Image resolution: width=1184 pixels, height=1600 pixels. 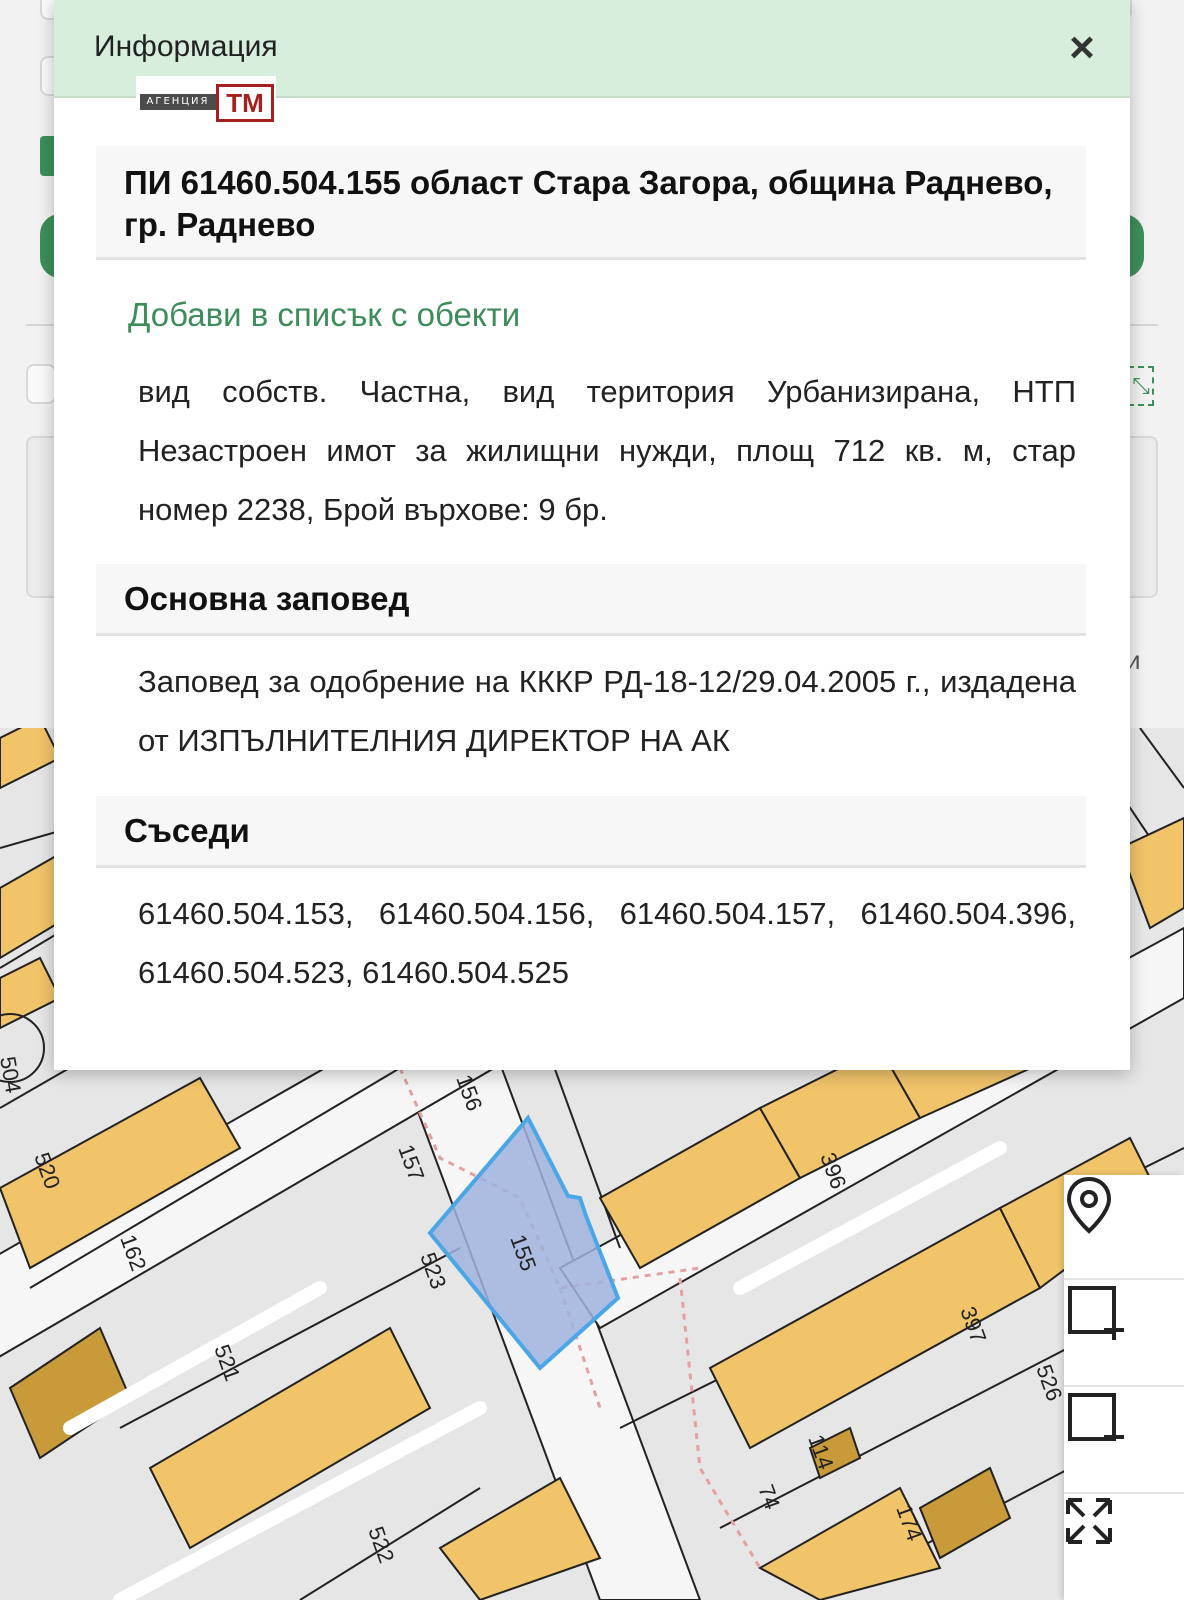 I want to click on neighbors-heading: Съседи, so click(x=591, y=832).